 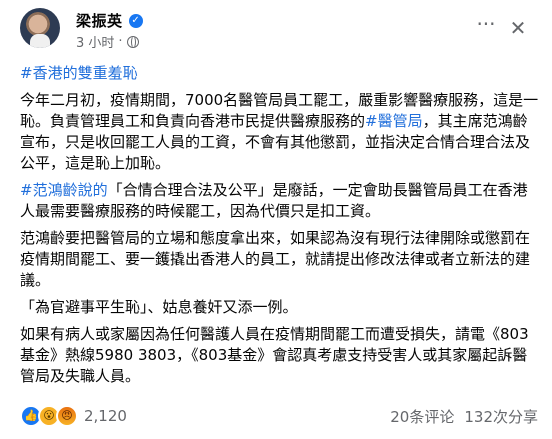 I want to click on engagement-counts: 20条评论 132次分享, so click(x=464, y=416).